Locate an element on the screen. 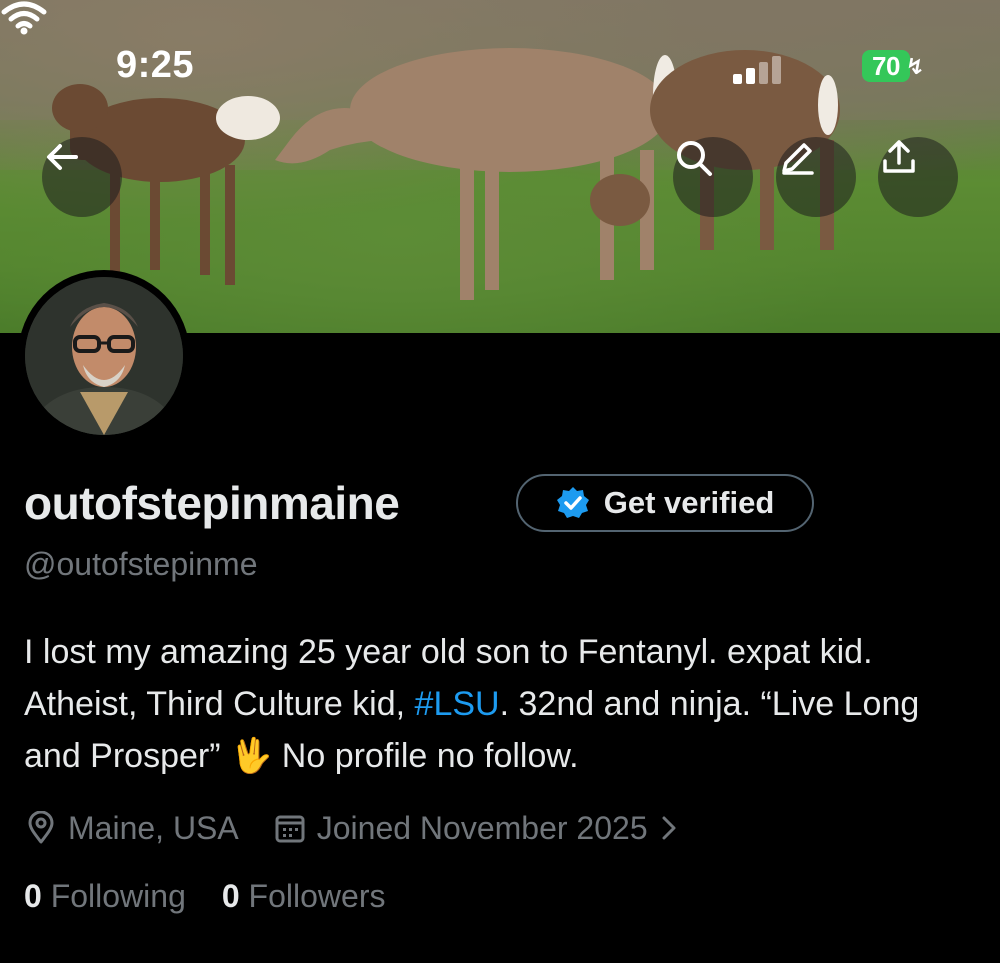 This screenshot has width=1000, height=963. profile-meta: Maine, USA Joined November 2025 is located at coordinates (352, 828).